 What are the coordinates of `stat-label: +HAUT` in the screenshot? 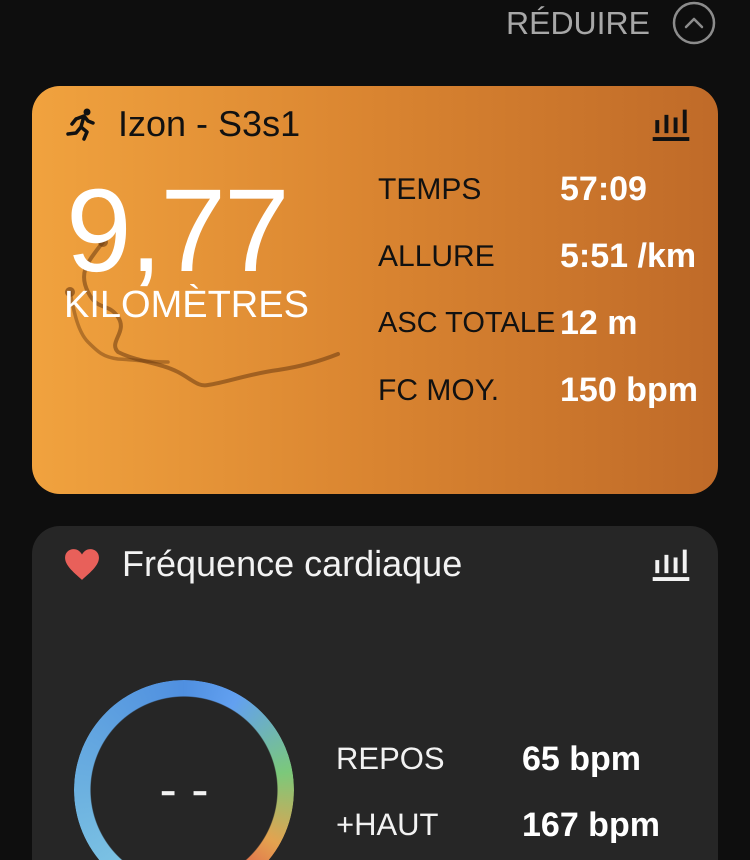 It's located at (388, 825).